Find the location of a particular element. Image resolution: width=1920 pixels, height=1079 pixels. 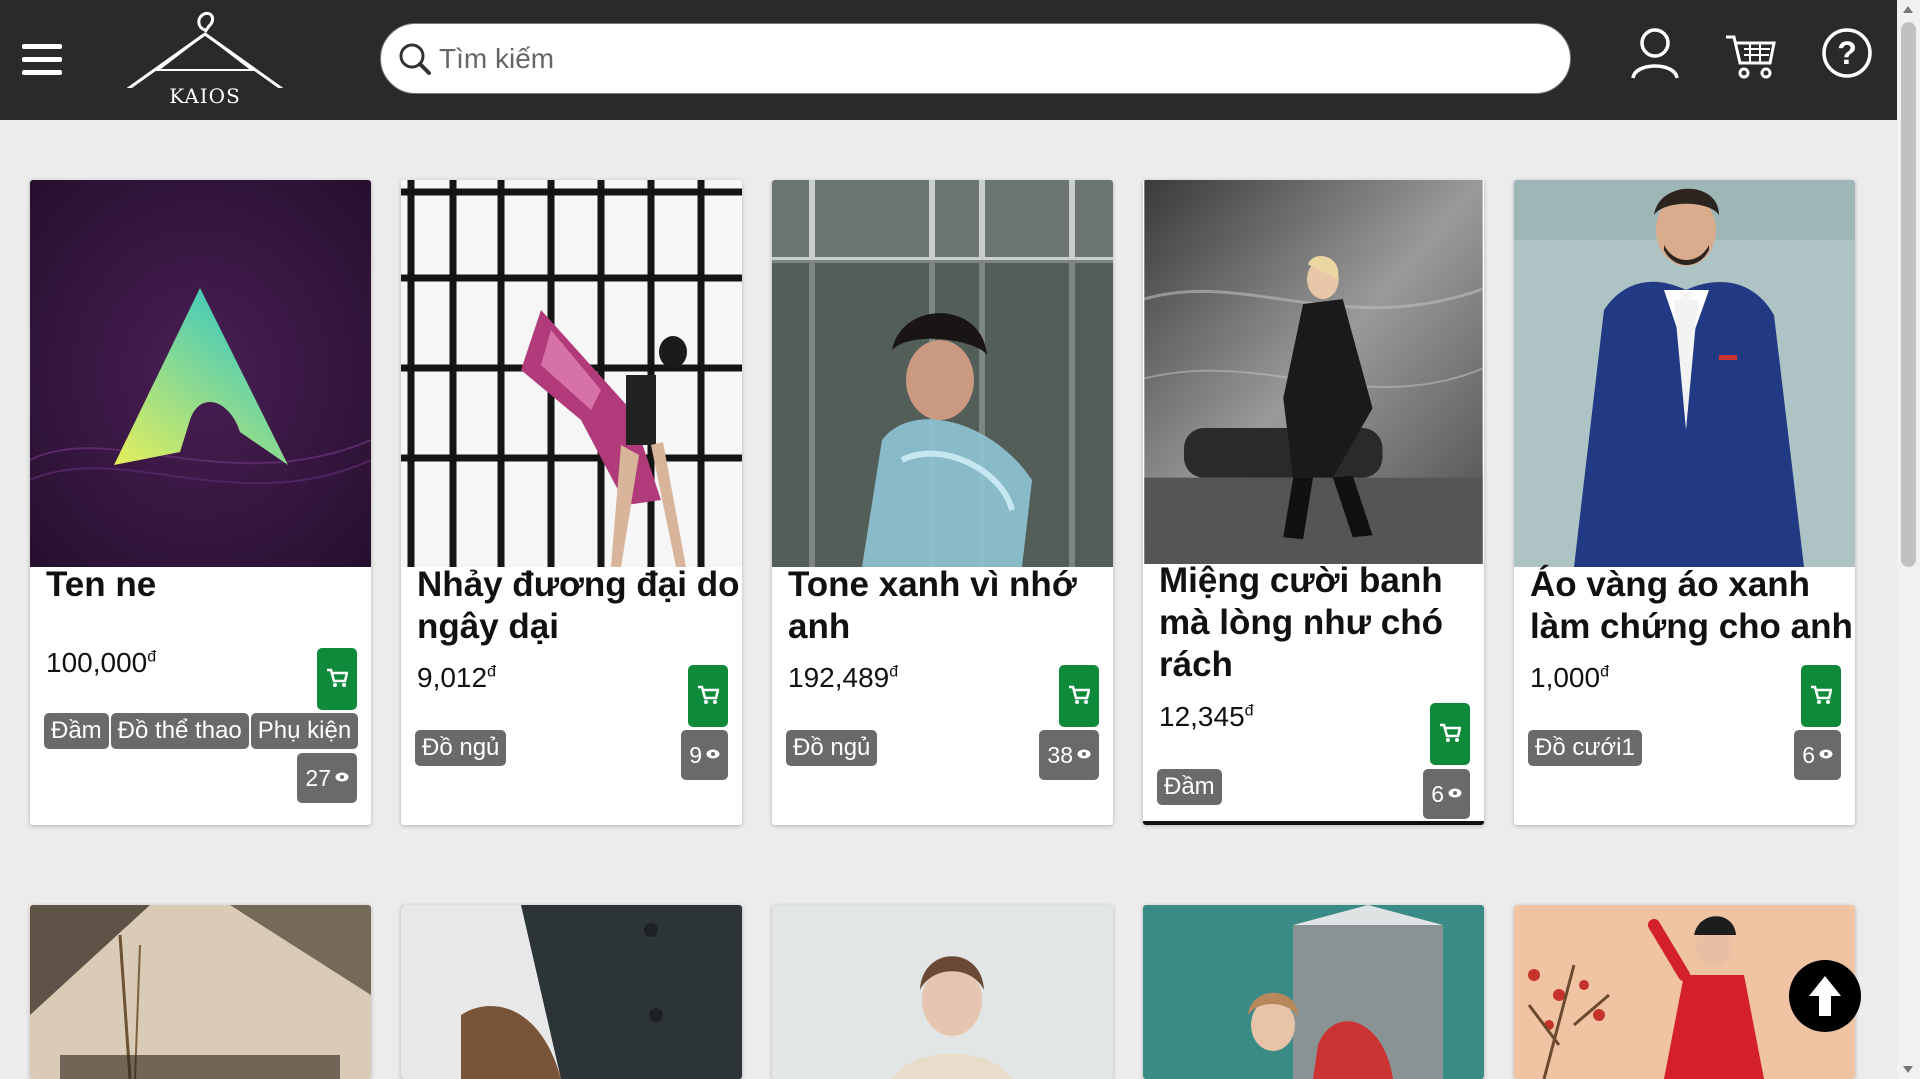

product-title: Nhảy đương đại do ngây dại is located at coordinates (579, 606).